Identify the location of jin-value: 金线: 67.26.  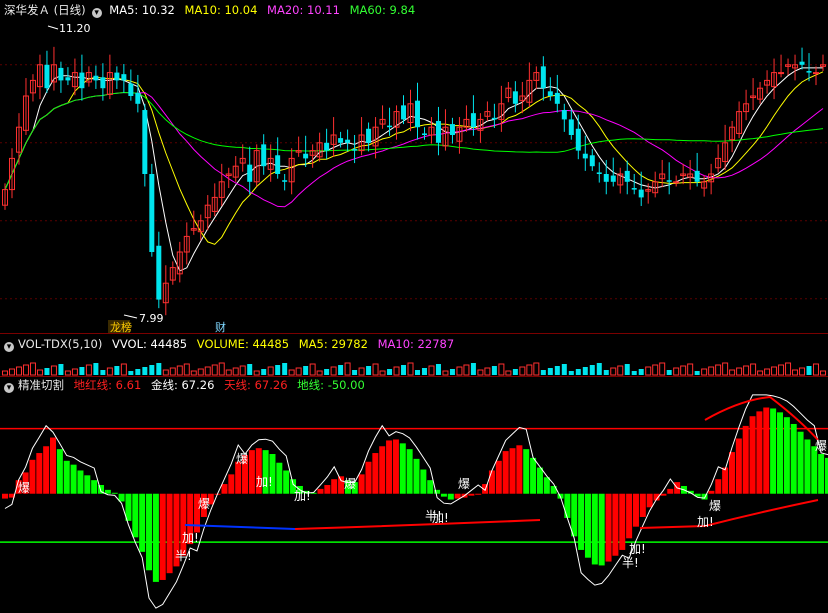
(182, 385).